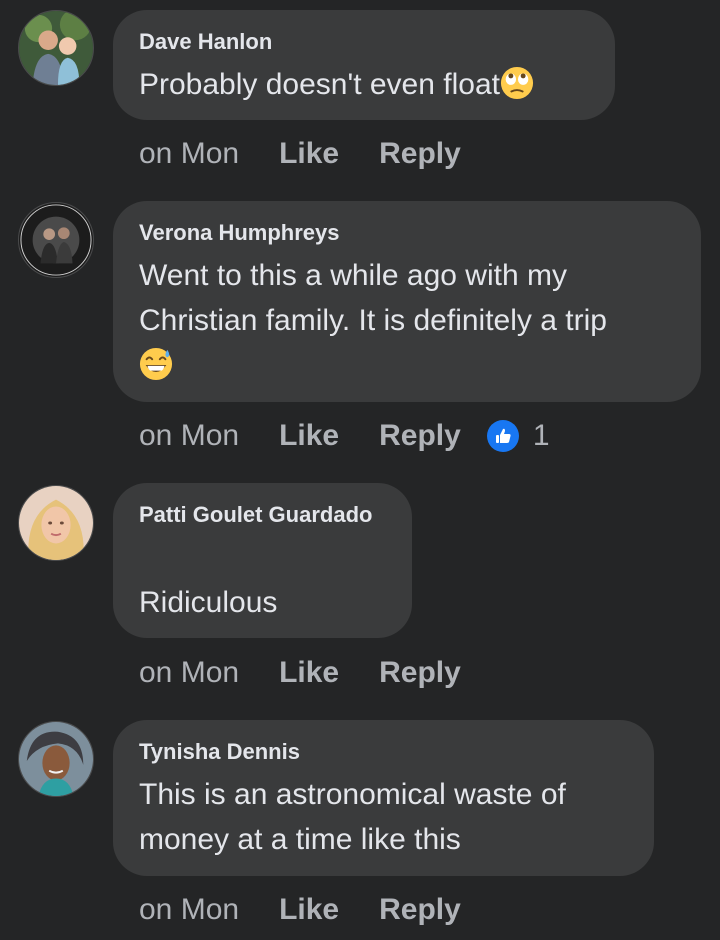  What do you see at coordinates (364, 42) in the screenshot?
I see `comment-author: Dave Hanlon` at bounding box center [364, 42].